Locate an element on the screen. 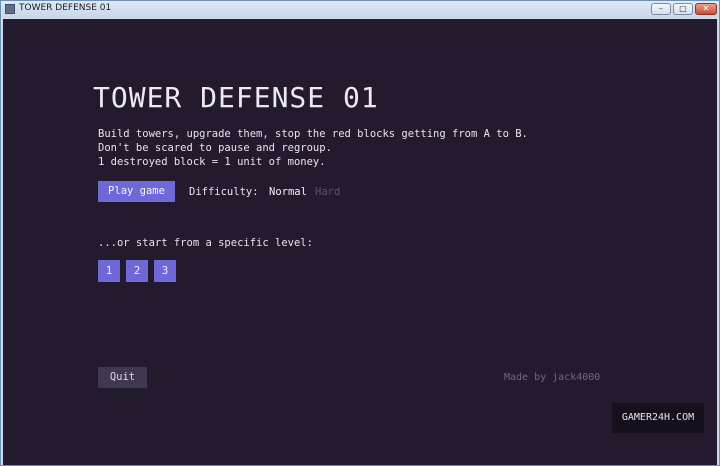 Image resolution: width=720 pixels, height=466 pixels. level-2-button: 2 is located at coordinates (137, 271).